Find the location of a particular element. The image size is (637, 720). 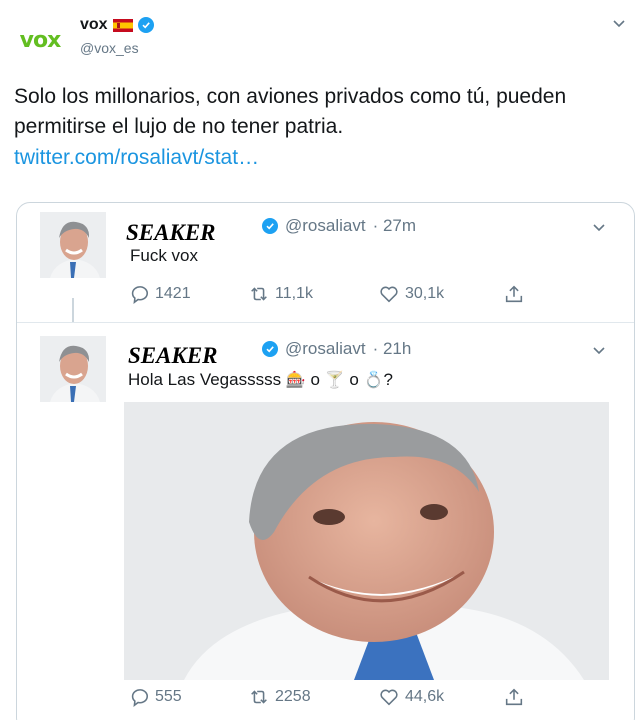

cocktail-glass-icon: 🍸 is located at coordinates (334, 379).